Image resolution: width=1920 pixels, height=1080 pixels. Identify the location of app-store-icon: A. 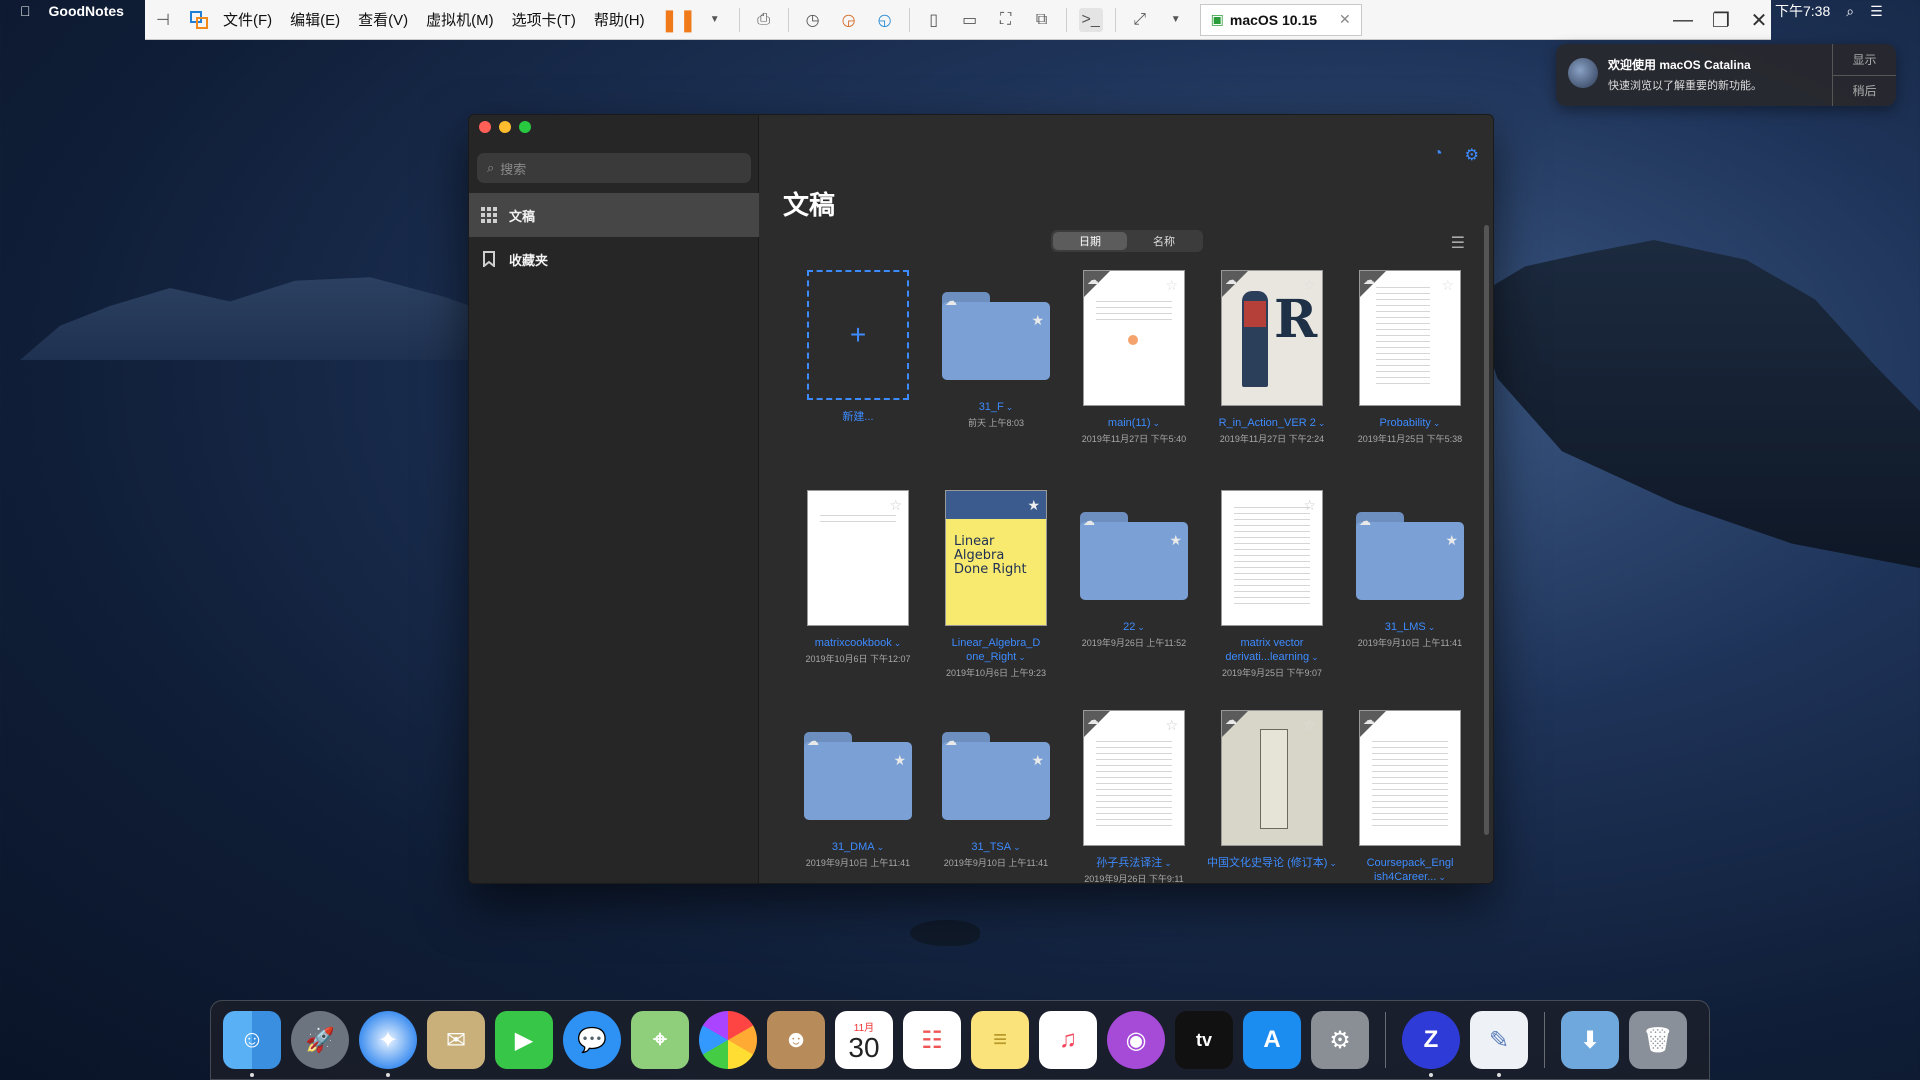
(1272, 1040).